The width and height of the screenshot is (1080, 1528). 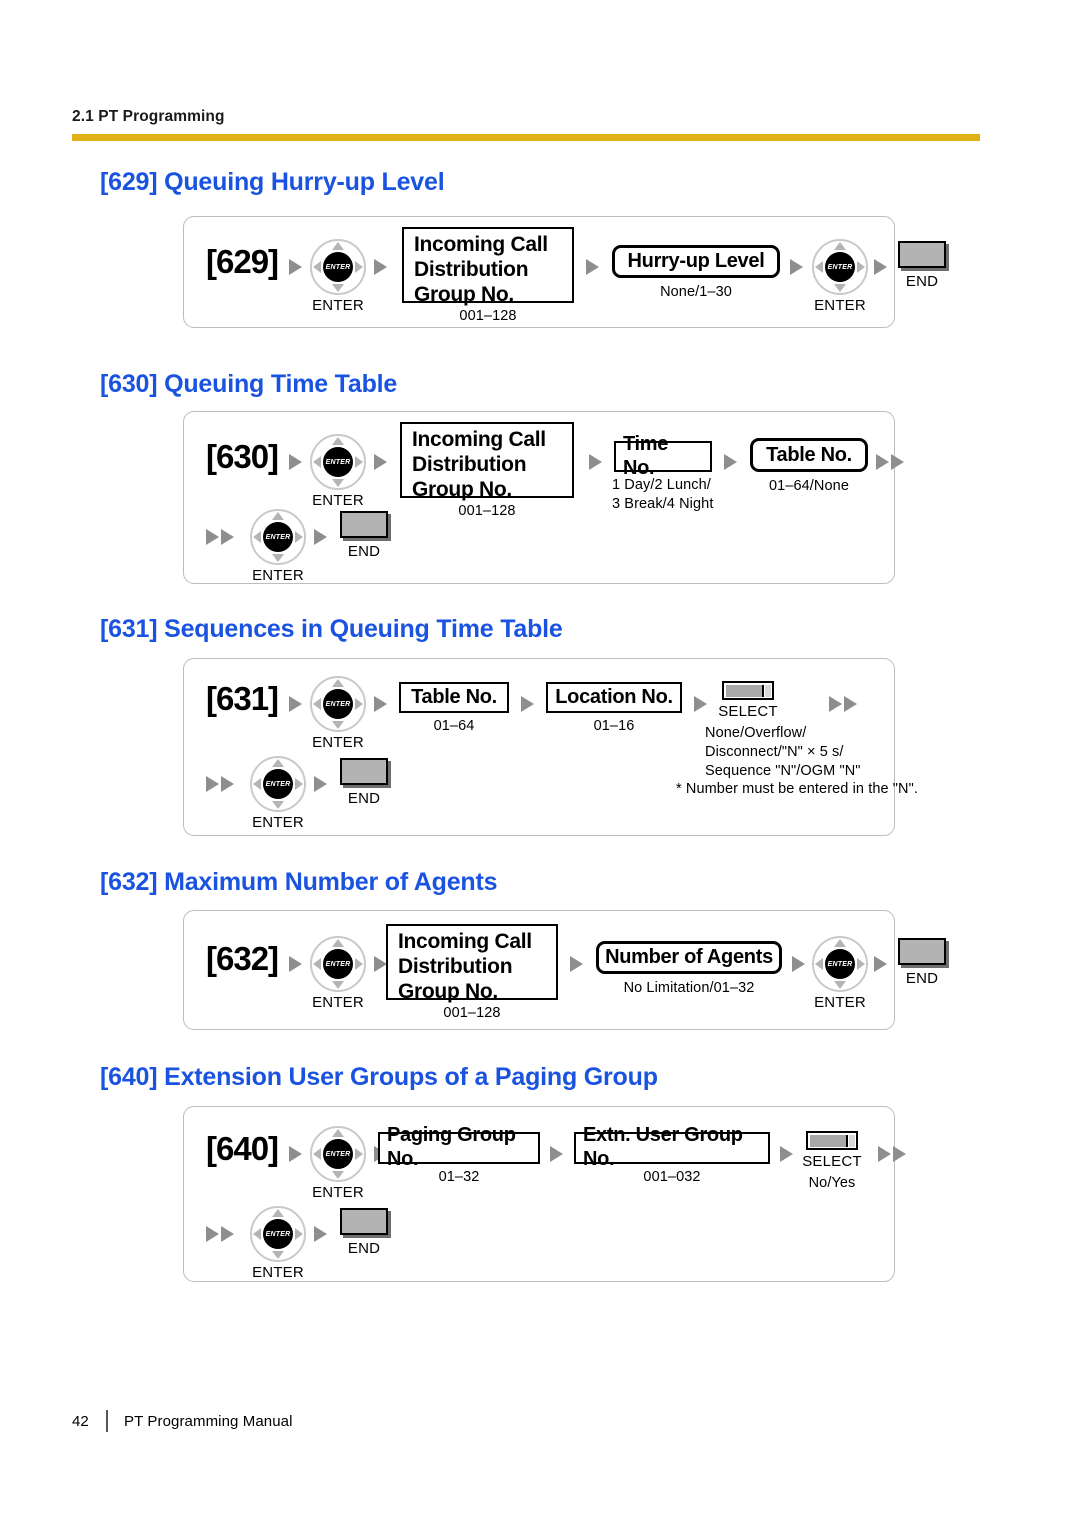 What do you see at coordinates (488, 266) in the screenshot?
I see `icd-group-no-box-629: Incoming Call Distribution Group No.` at bounding box center [488, 266].